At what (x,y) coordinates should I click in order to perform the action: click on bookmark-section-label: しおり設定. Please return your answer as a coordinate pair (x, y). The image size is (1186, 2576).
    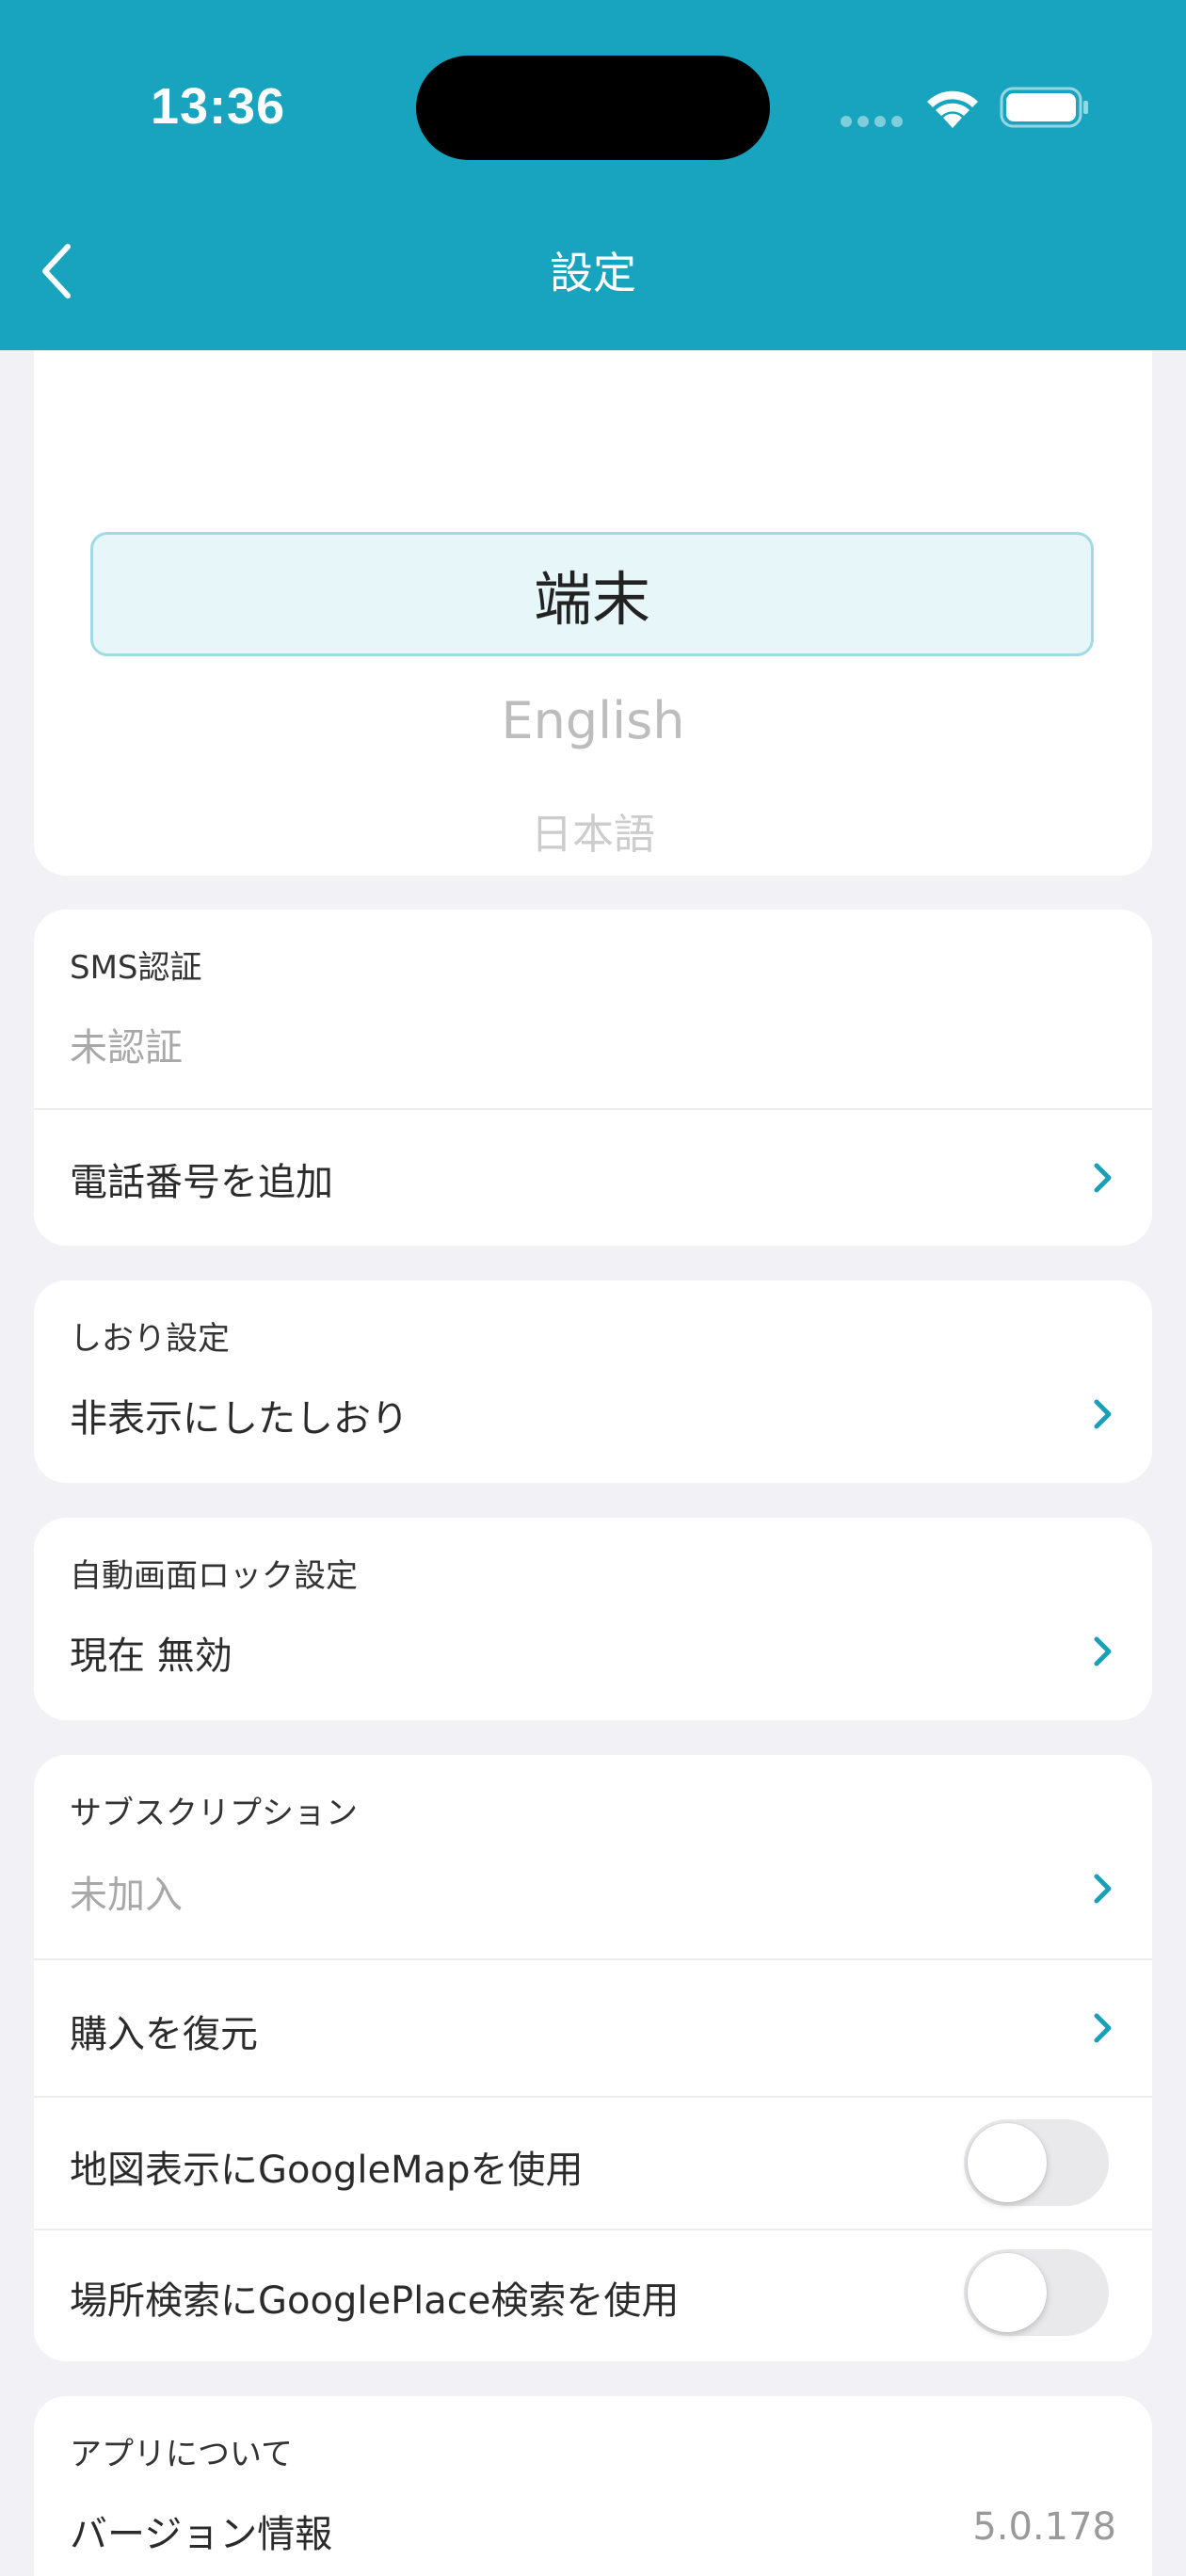
    Looking at the image, I should click on (150, 1339).